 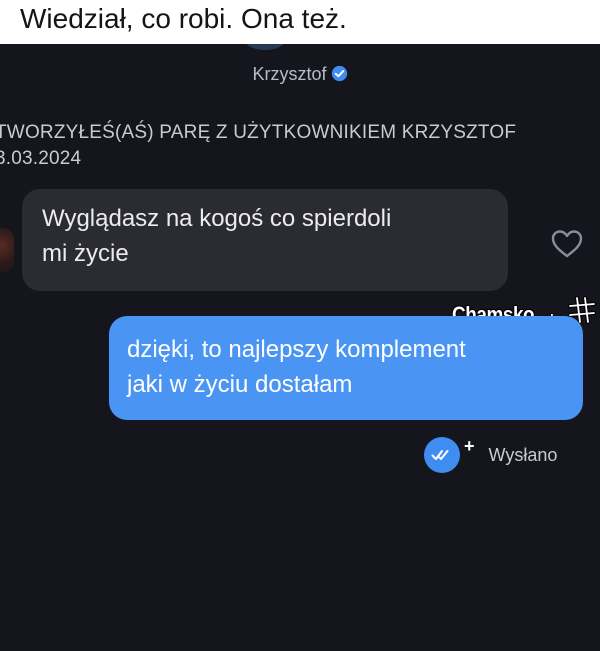 I want to click on message-status: + Wysłano, so click(x=490, y=455).